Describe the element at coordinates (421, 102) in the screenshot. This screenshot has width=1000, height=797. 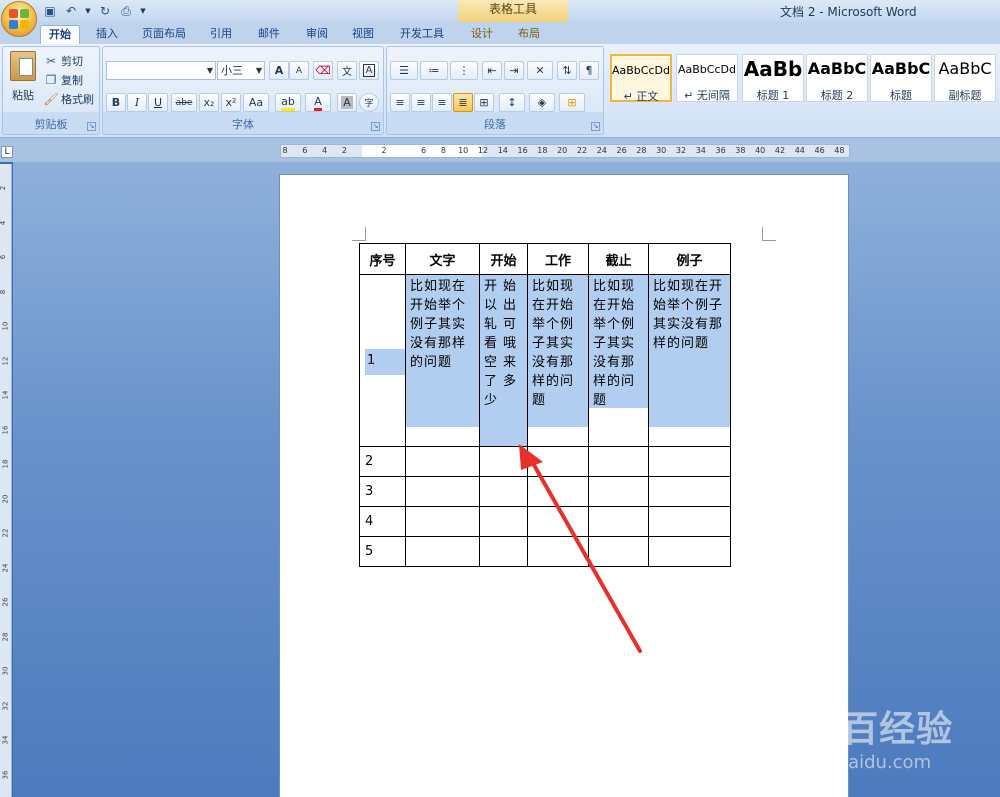
I see `align-center-button: ≡` at that location.